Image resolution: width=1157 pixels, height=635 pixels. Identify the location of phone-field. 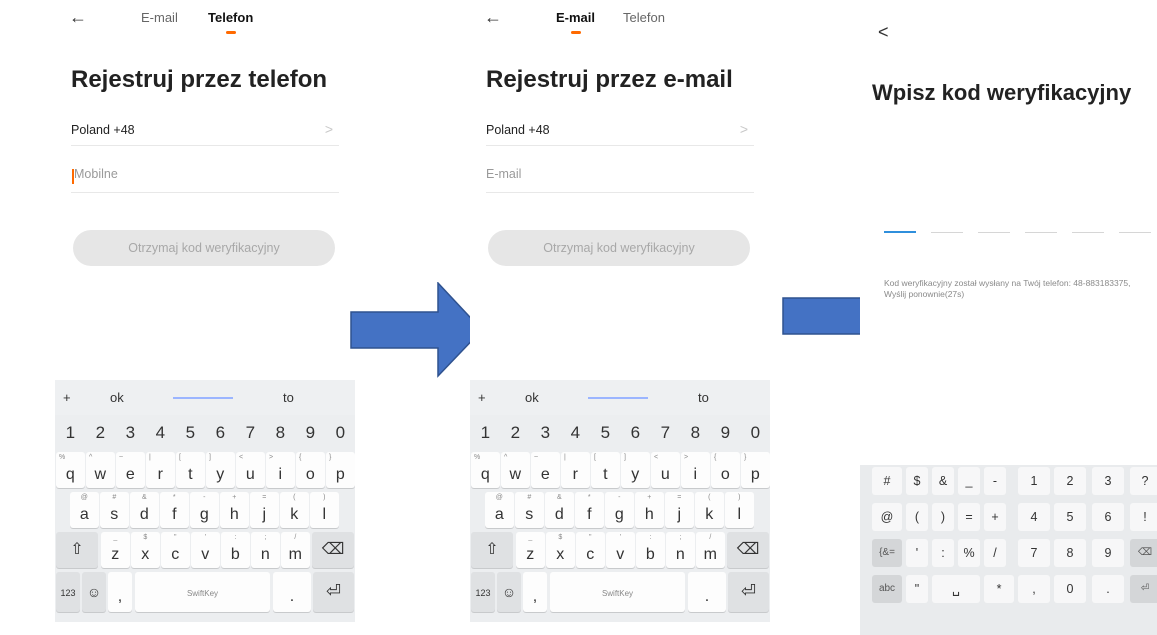
(205, 178).